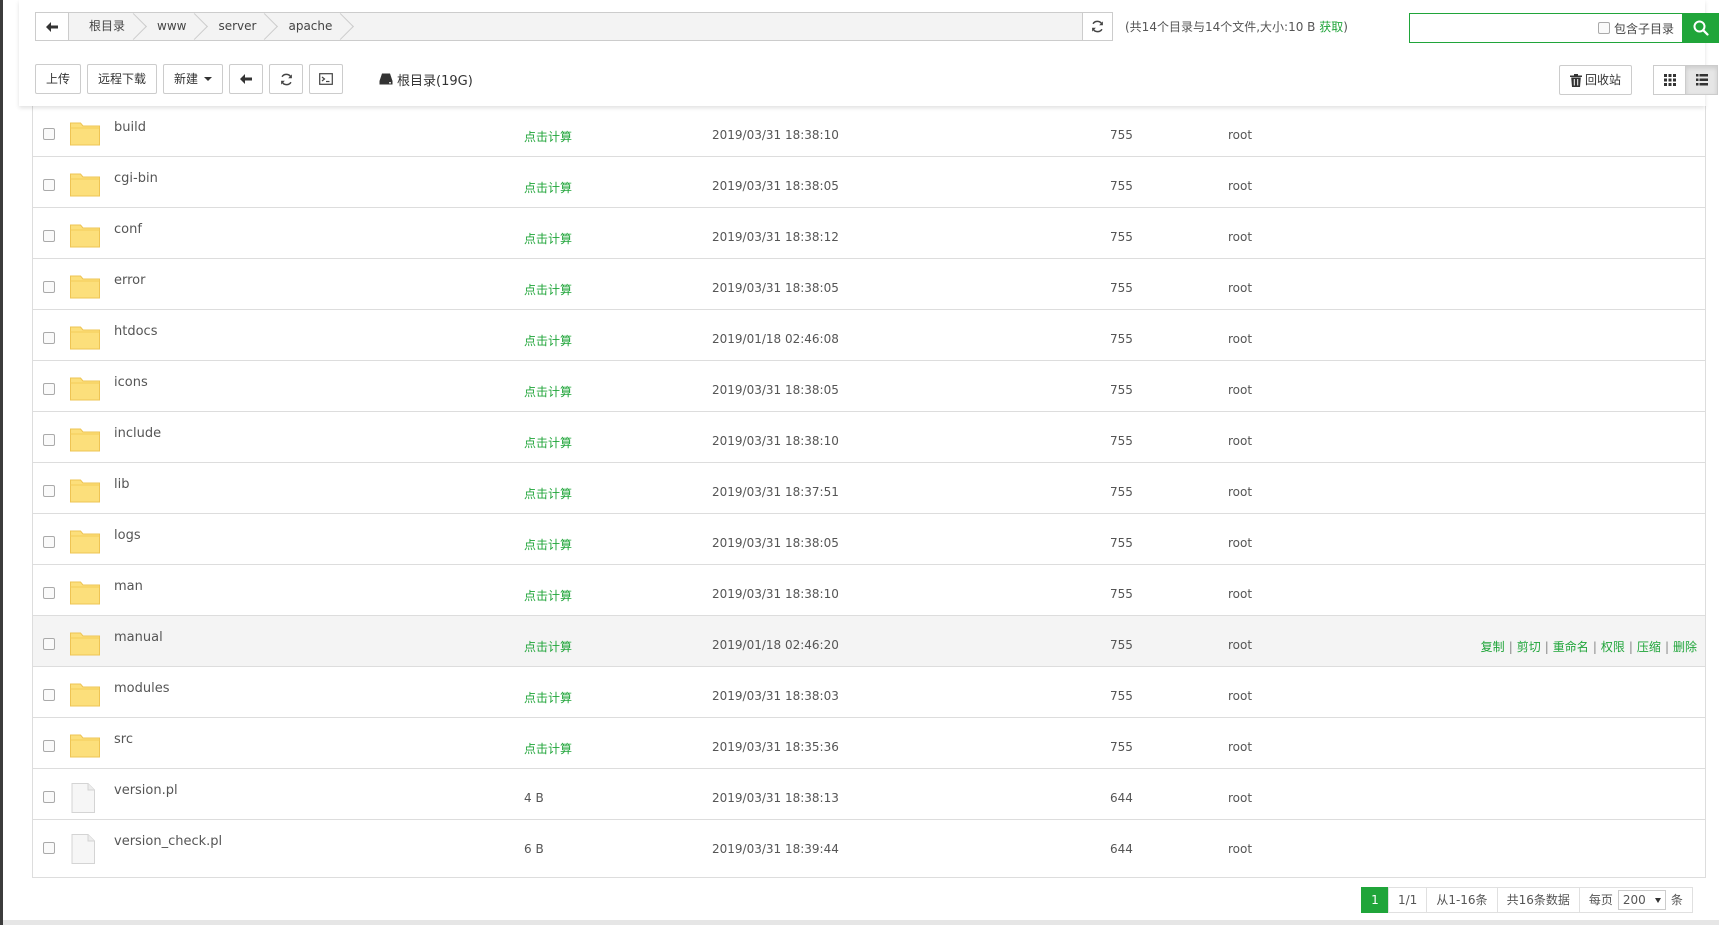 This screenshot has height=925, width=1719. Describe the element at coordinates (713, 26) in the screenshot. I see `path-input-area` at that location.